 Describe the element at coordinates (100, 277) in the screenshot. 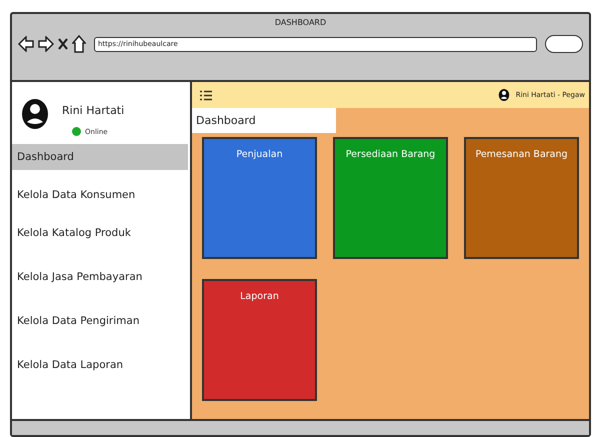

I see `sidebar-item: Kelola Jasa Pembayaran` at that location.